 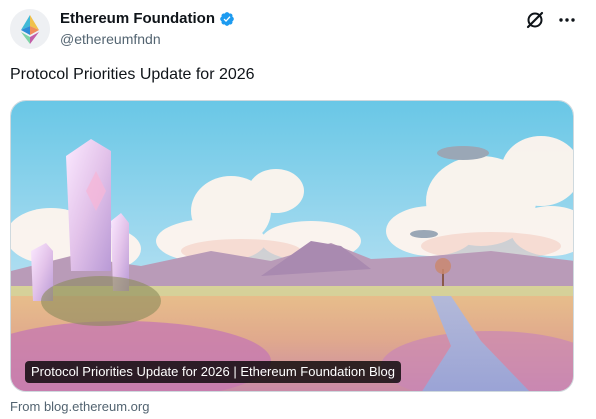 I want to click on author-display-name: Ethereum Foundation, so click(x=137, y=19).